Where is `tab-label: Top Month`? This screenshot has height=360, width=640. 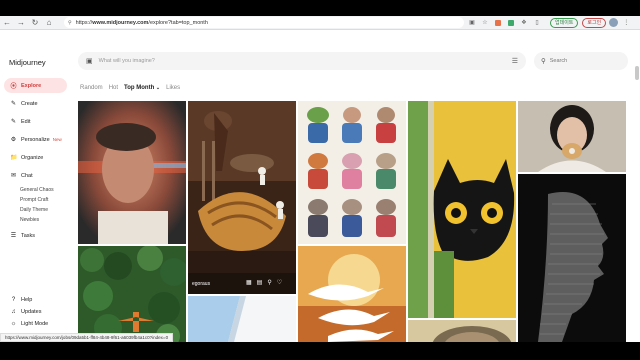 tab-label: Top Month is located at coordinates (139, 88).